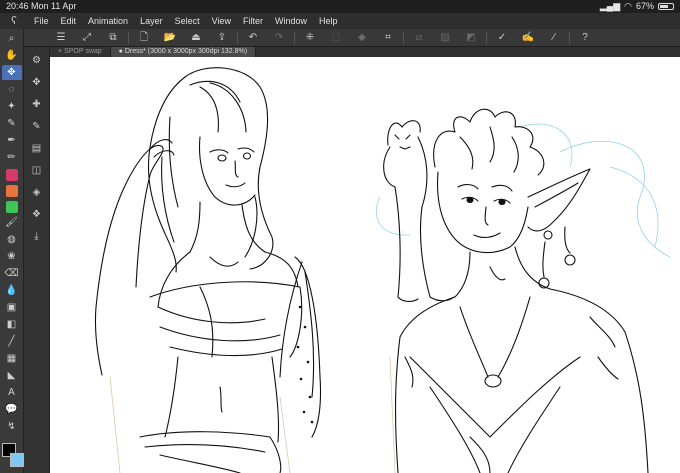  I want to click on balloon-tool-icon: 💬, so click(12, 409).